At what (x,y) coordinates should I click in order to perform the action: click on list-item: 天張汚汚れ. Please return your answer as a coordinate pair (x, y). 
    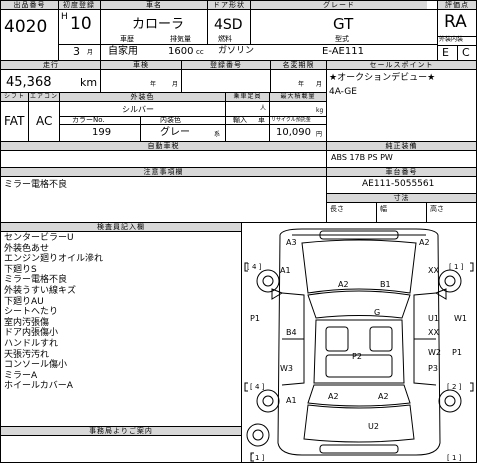
    Looking at the image, I should click on (27, 354).